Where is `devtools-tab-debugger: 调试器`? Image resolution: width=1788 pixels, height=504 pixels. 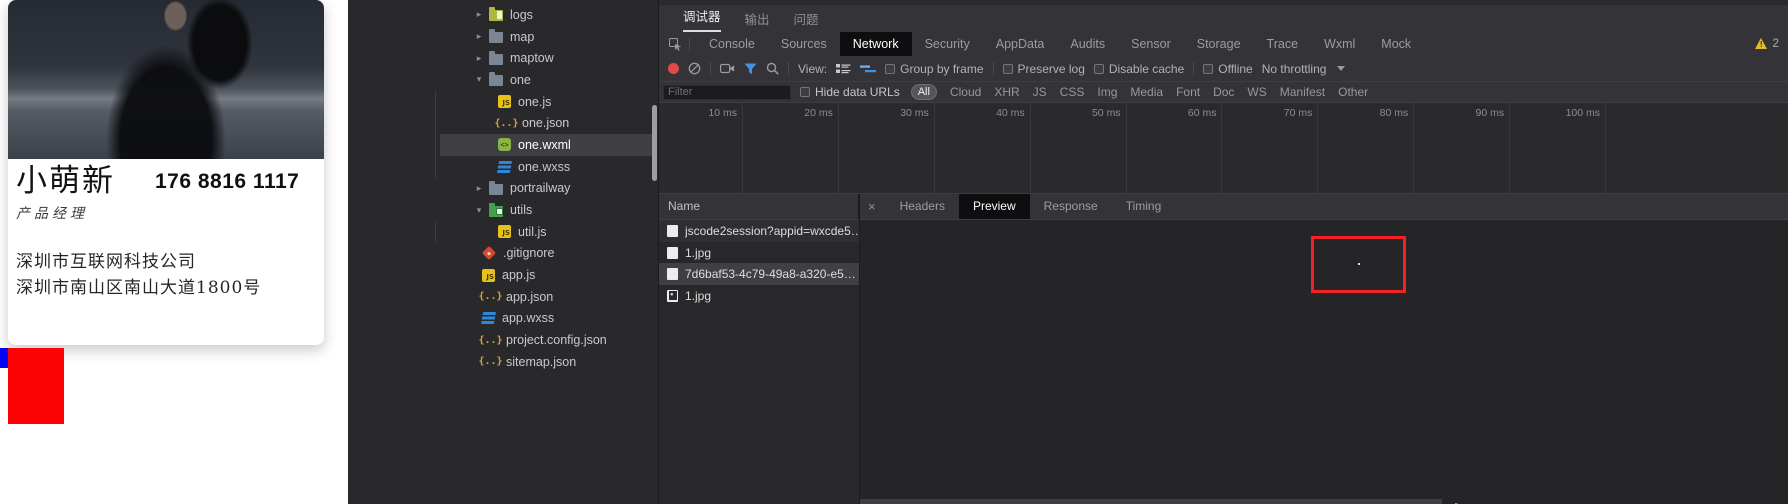 devtools-tab-debugger: 调试器 is located at coordinates (702, 19).